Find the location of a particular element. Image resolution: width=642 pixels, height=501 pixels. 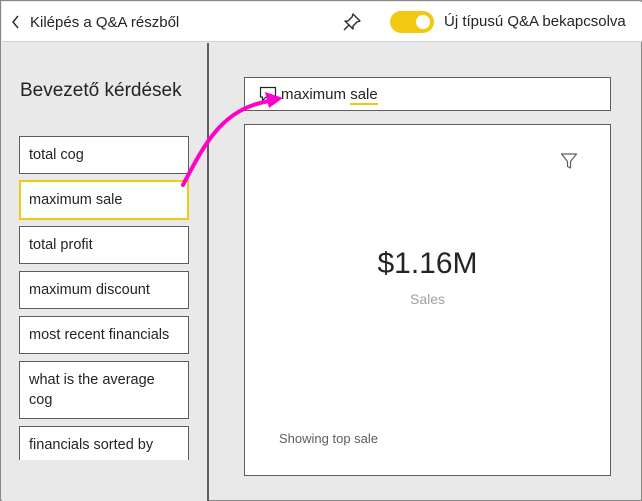

qa-query-text: maximum sale is located at coordinates (329, 95).